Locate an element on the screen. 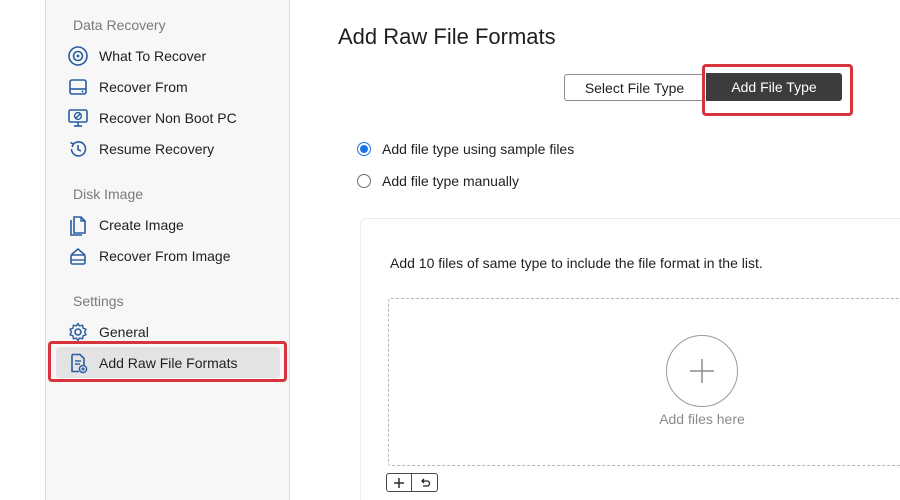 This screenshot has height=500, width=900. drive-icon is located at coordinates (78, 87).